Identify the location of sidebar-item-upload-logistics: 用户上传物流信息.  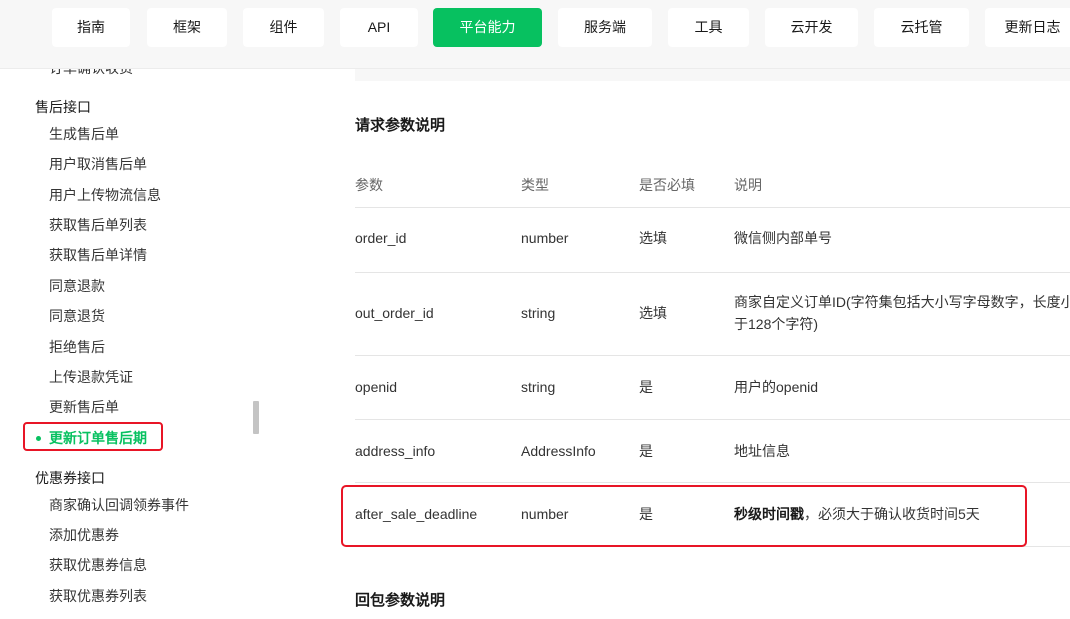
(105, 195).